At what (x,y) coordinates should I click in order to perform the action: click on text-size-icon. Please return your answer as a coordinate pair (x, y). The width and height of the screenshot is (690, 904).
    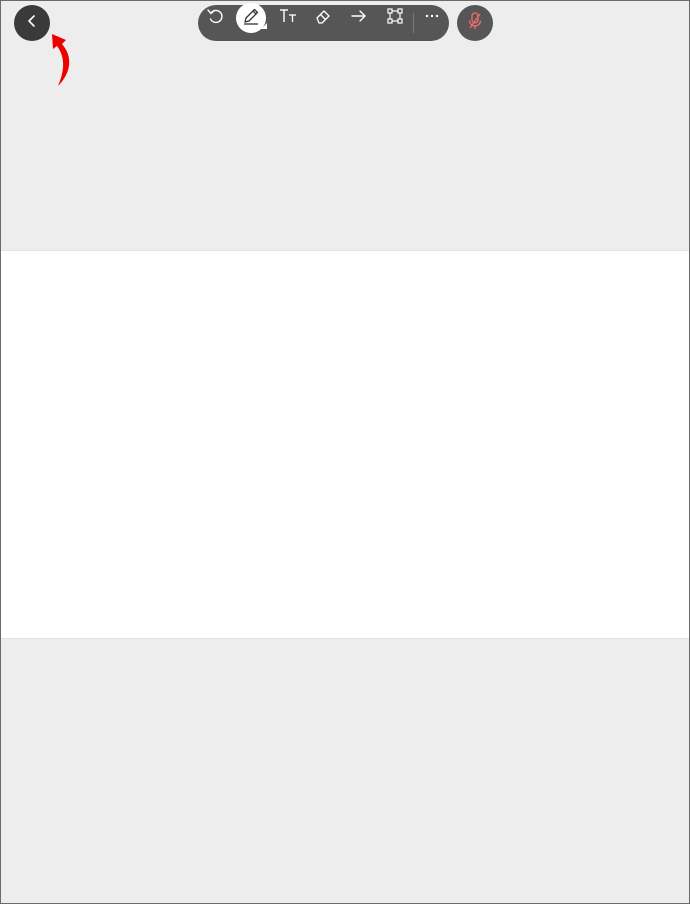
    Looking at the image, I should click on (288, 18).